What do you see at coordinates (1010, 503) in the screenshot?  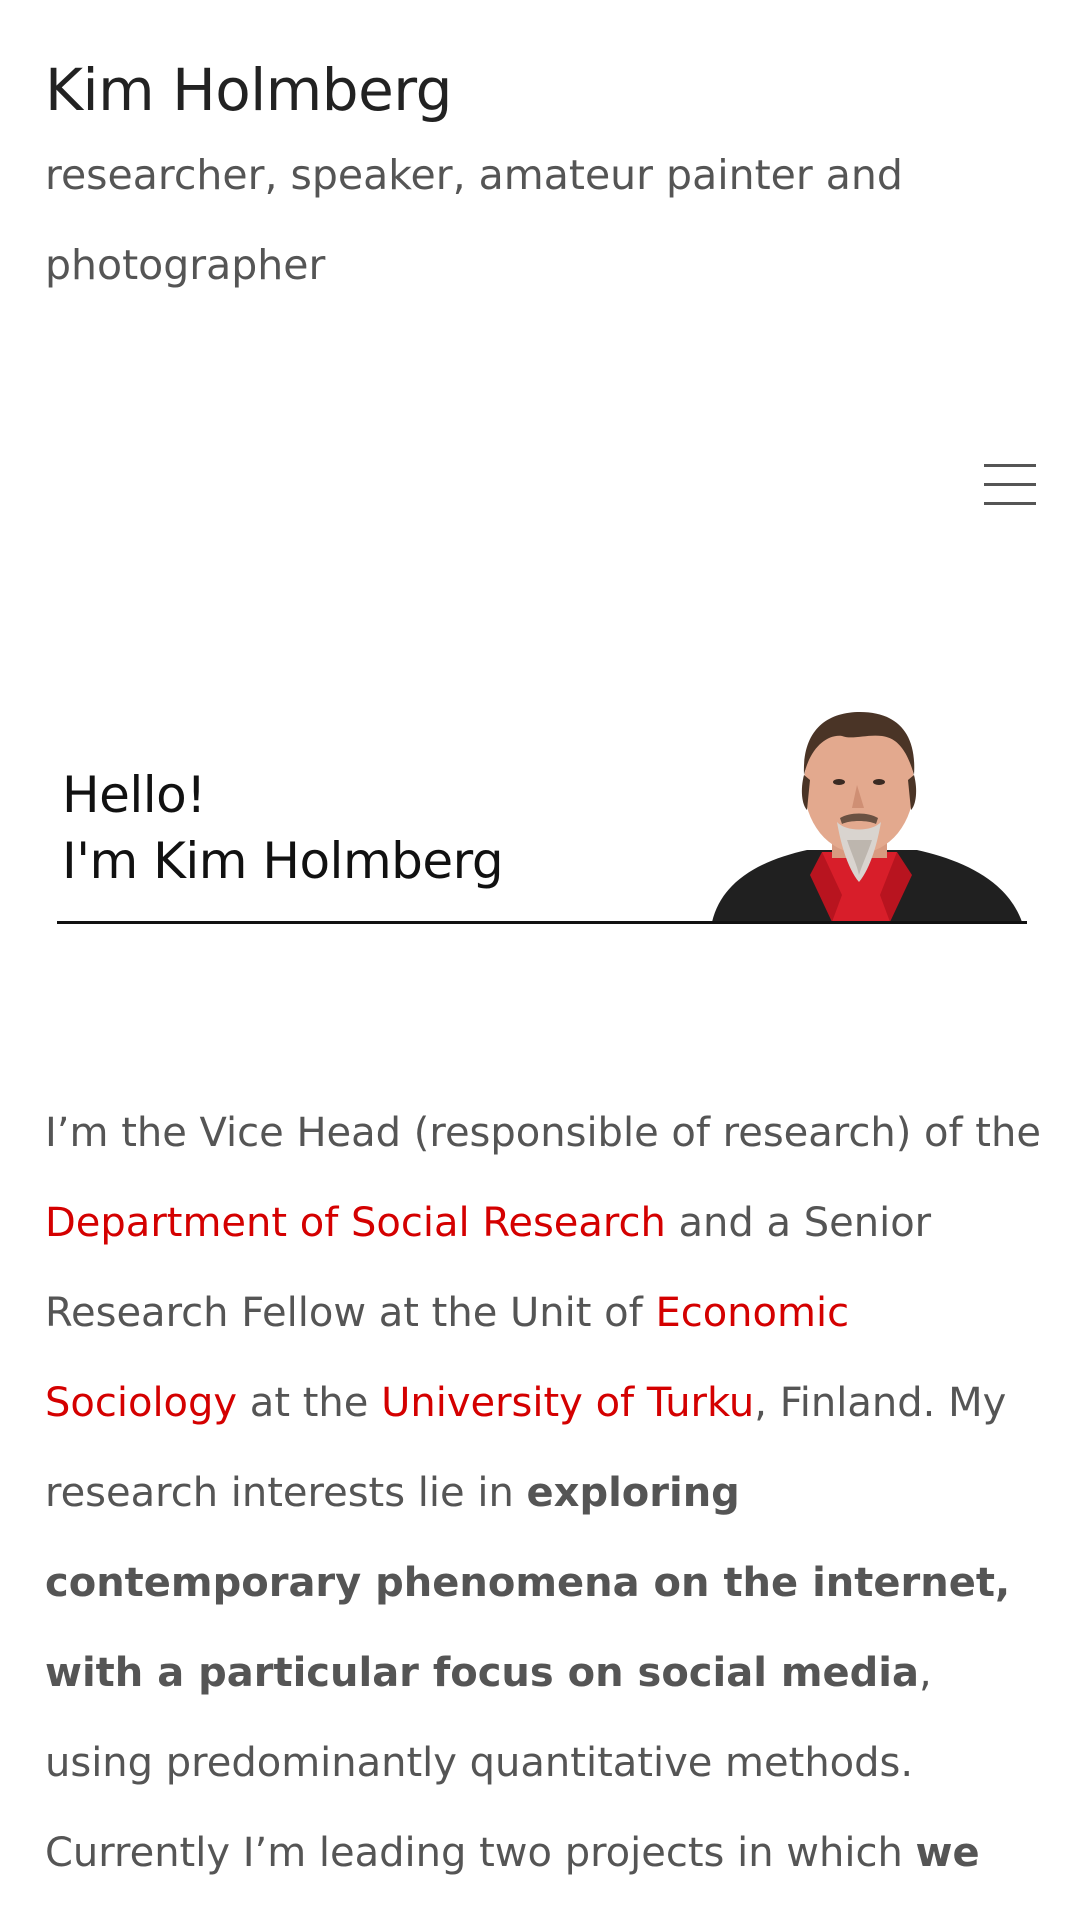 I see `menu-bar-bottom` at bounding box center [1010, 503].